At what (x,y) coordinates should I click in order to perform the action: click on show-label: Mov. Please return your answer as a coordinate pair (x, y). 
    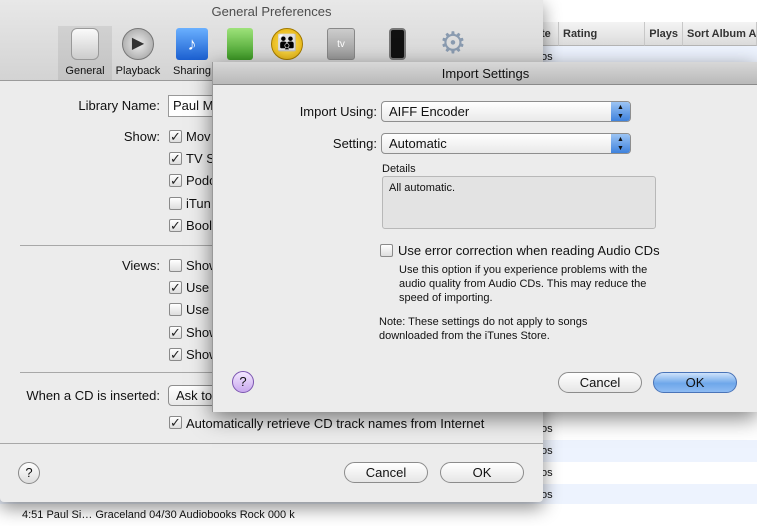
    Looking at the image, I should click on (198, 136).